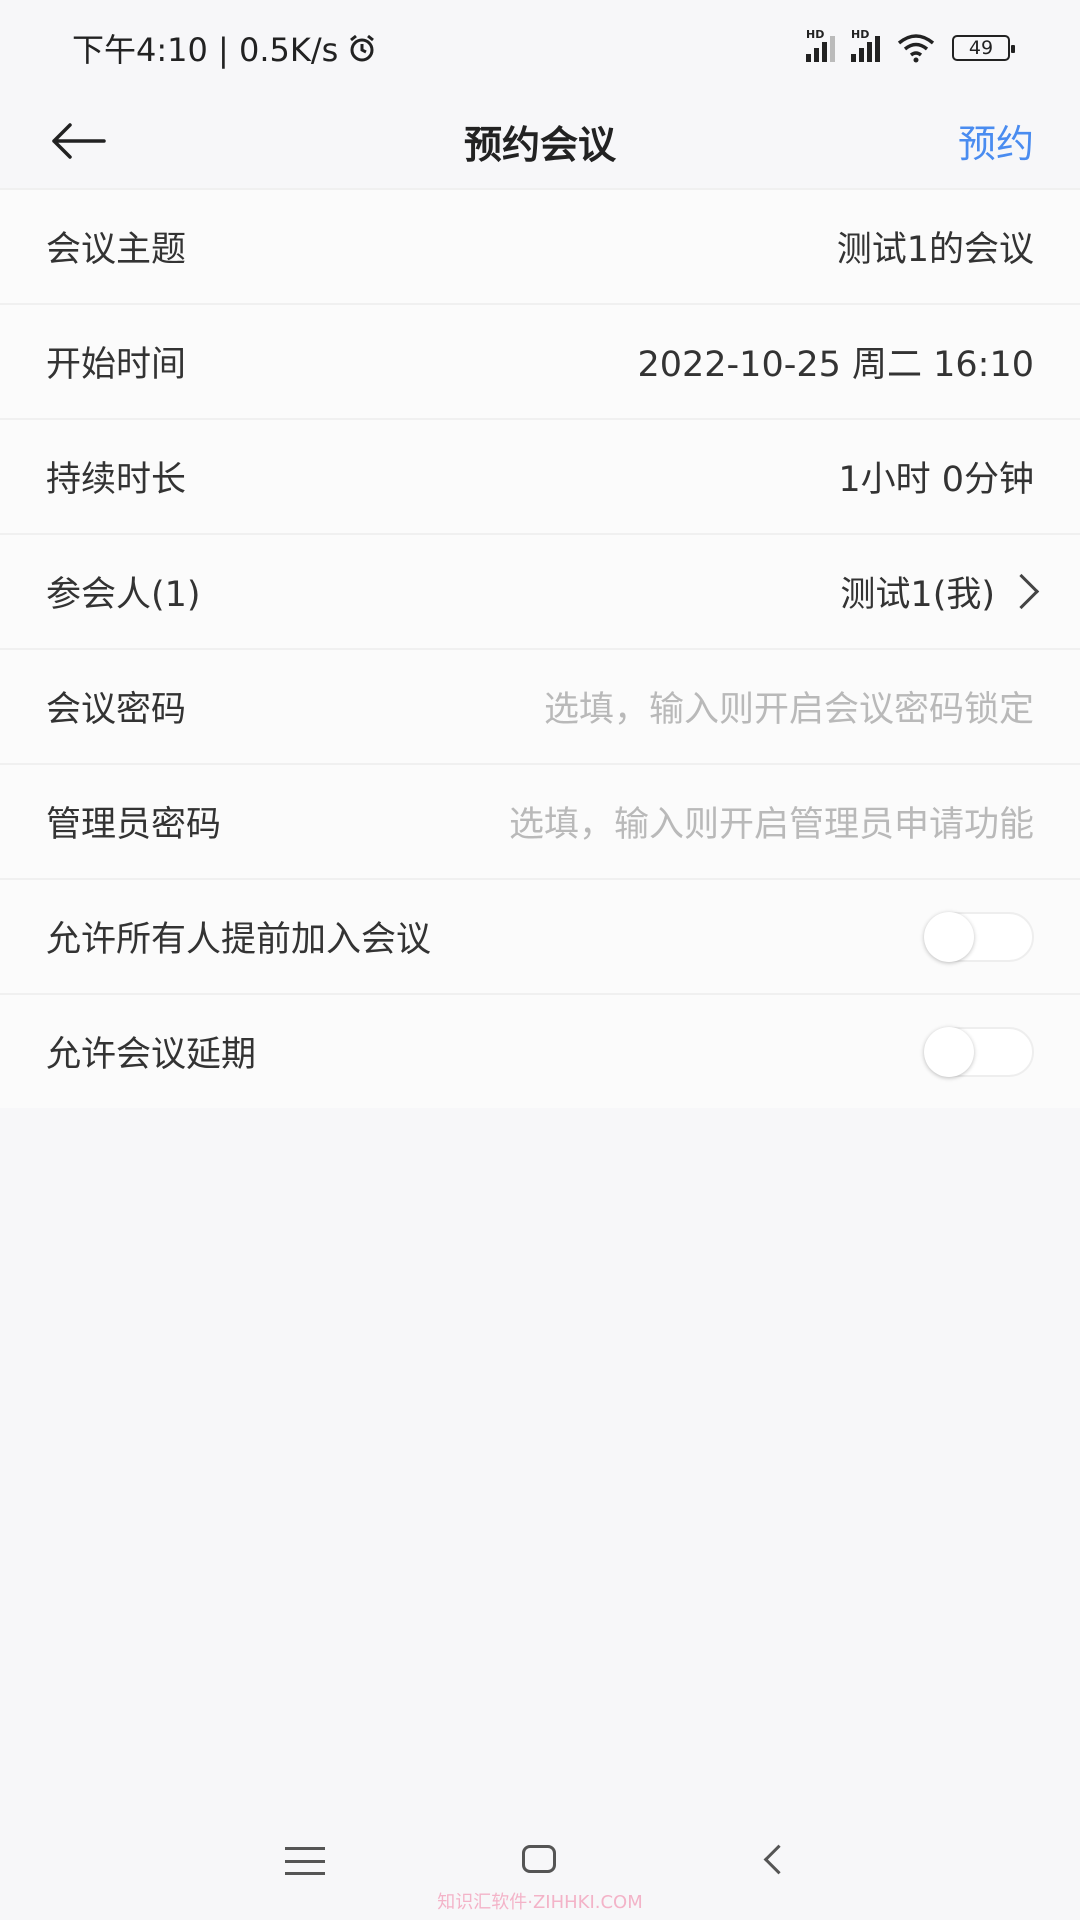 Image resolution: width=1080 pixels, height=1920 pixels. What do you see at coordinates (123, 595) in the screenshot?
I see `row-label: 参会人(1)` at bounding box center [123, 595].